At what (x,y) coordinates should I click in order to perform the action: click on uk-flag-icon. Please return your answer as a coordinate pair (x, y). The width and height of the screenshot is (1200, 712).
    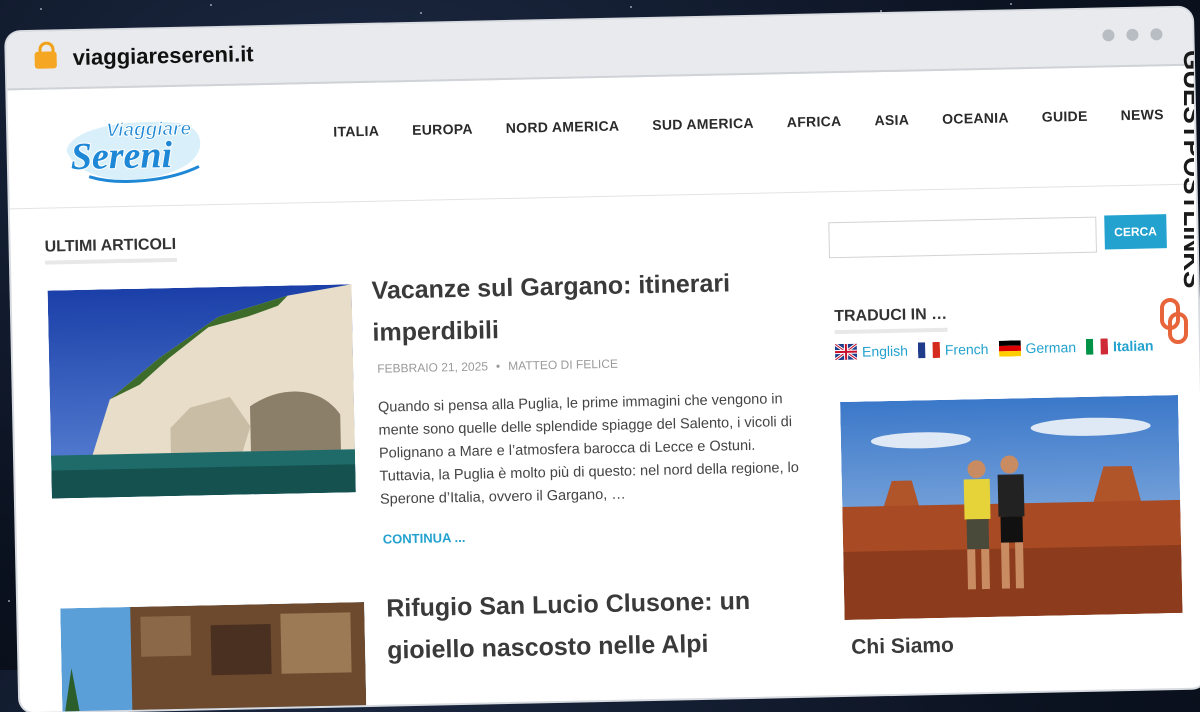
    Looking at the image, I should click on (846, 352).